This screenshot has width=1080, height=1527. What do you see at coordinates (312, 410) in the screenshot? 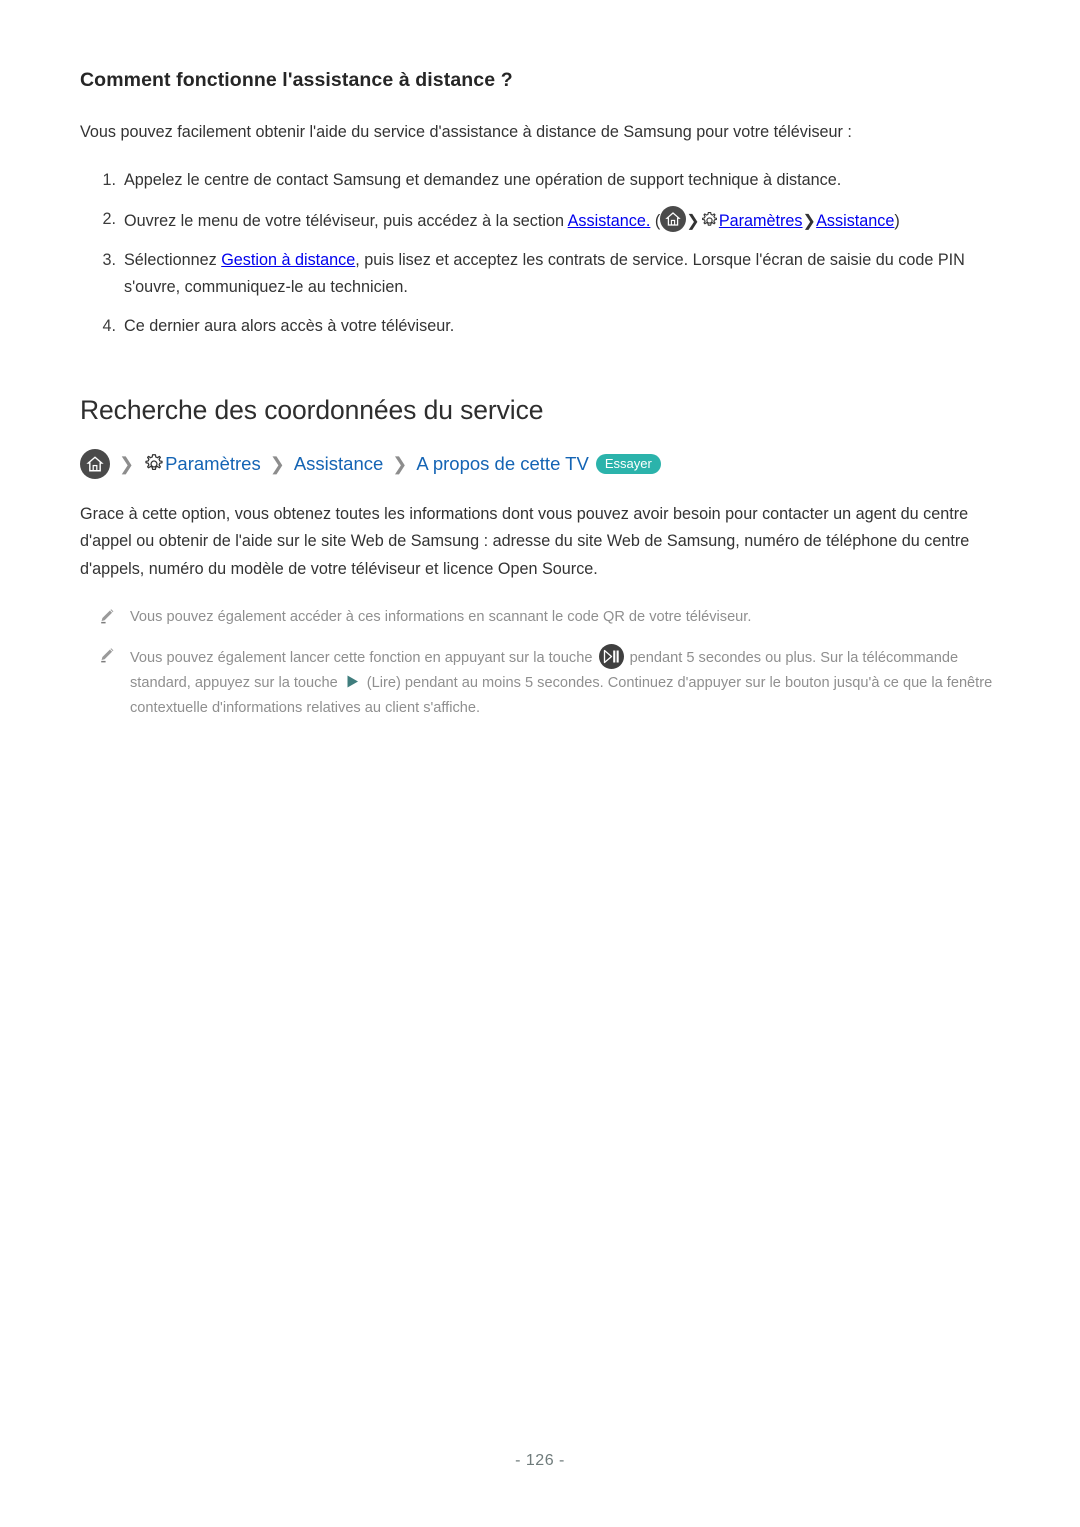
I see `page-title: Recherche des coordonnées du service` at bounding box center [312, 410].